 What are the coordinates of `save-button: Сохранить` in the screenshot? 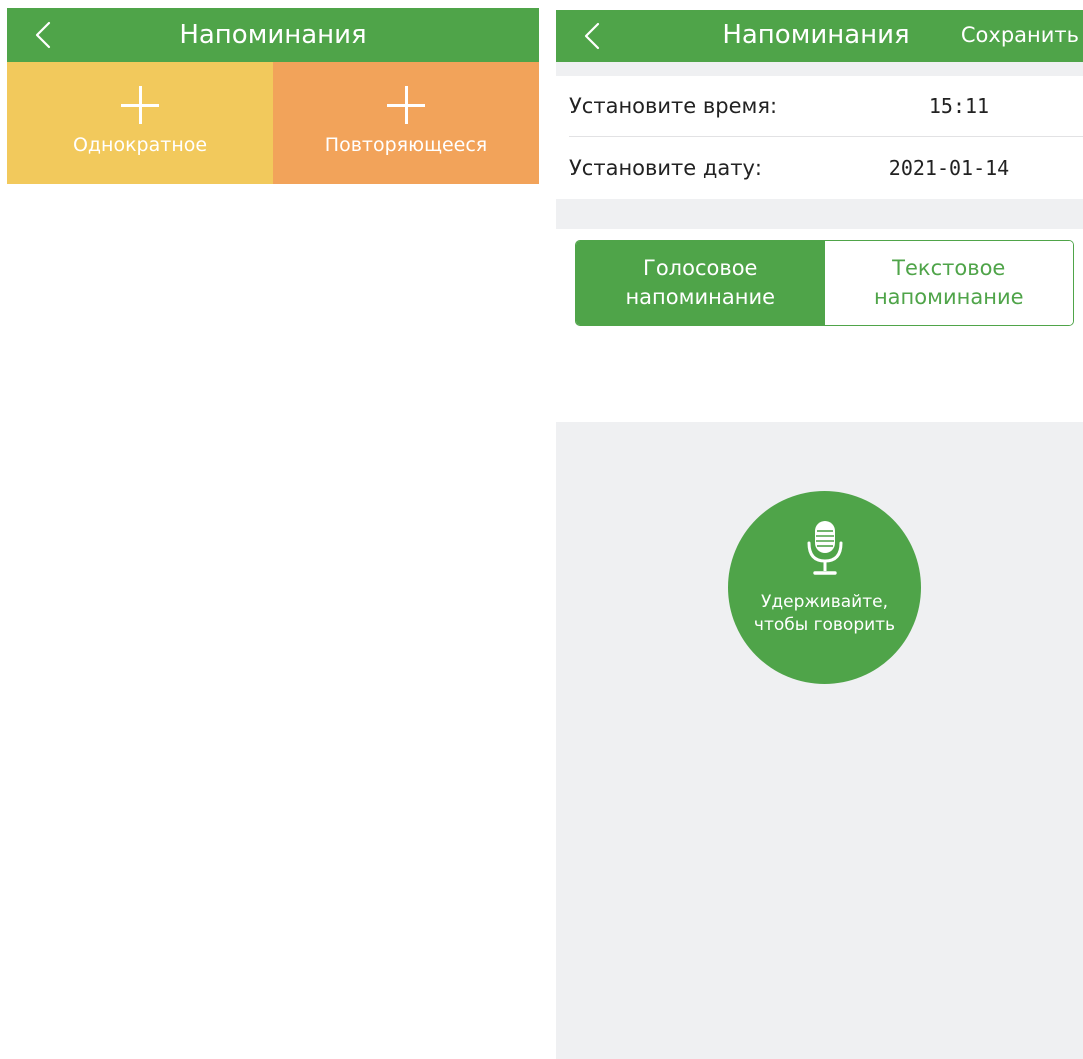 It's located at (1020, 36).